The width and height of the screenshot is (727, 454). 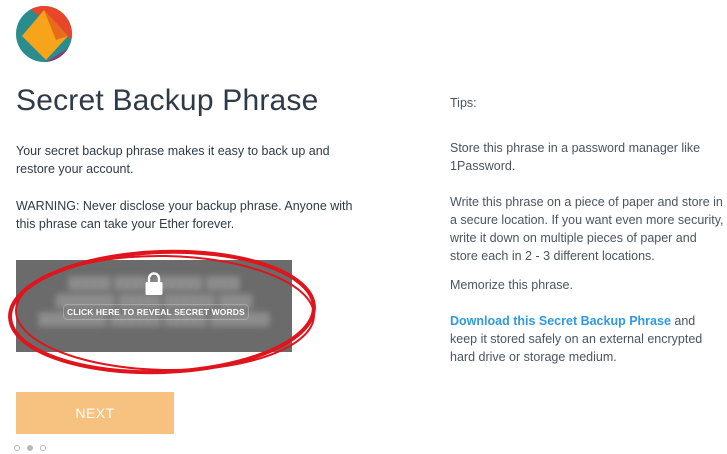 I want to click on next-button: NEXT, so click(x=95, y=413).